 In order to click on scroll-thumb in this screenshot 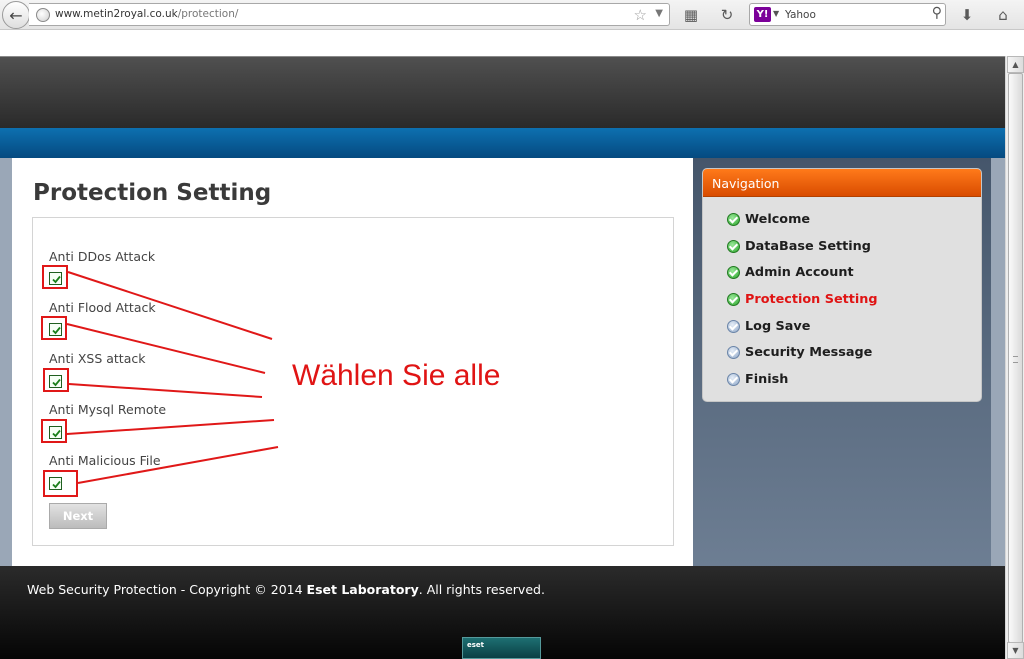, I will do `click(1015, 358)`.